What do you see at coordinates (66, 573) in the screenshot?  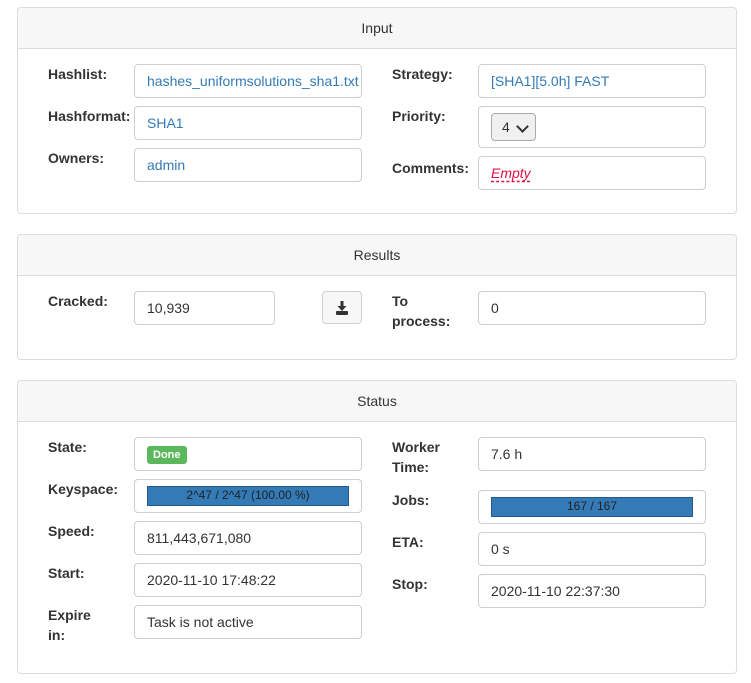 I see `start-label: Start:` at bounding box center [66, 573].